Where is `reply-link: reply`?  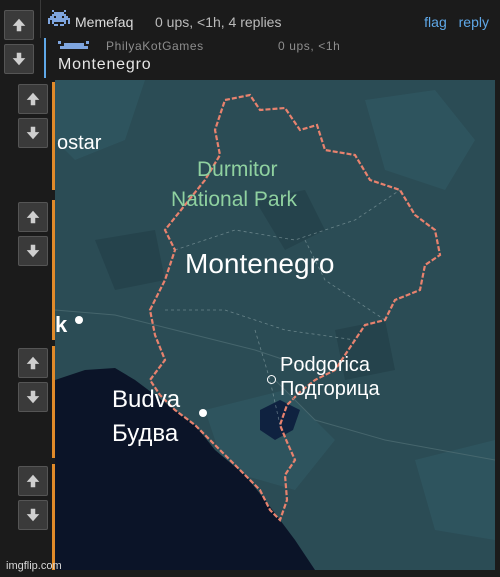
reply-link: reply is located at coordinates (474, 22).